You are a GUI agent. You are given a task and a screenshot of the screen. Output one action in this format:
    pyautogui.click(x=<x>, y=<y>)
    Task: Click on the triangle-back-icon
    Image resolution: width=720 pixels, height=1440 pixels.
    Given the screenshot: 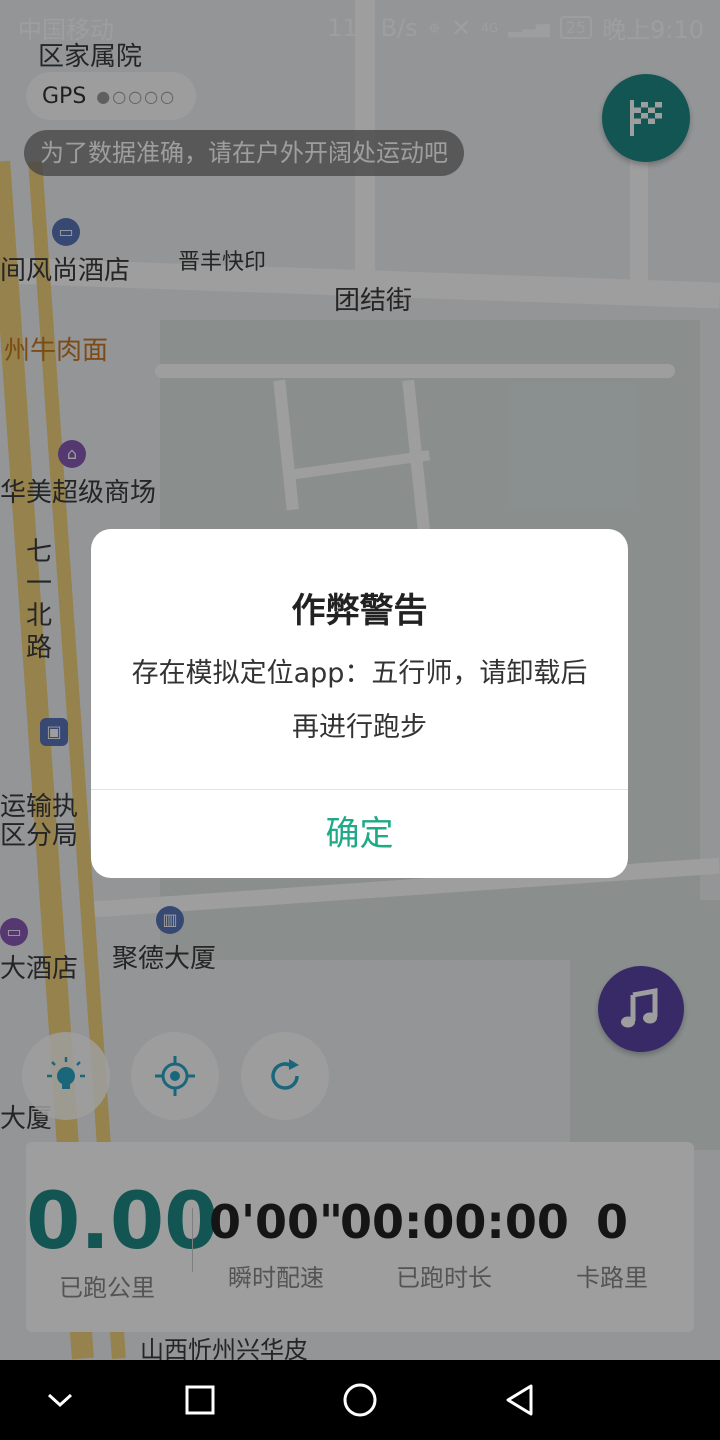 What is the action you would take?
    pyautogui.click(x=519, y=1400)
    